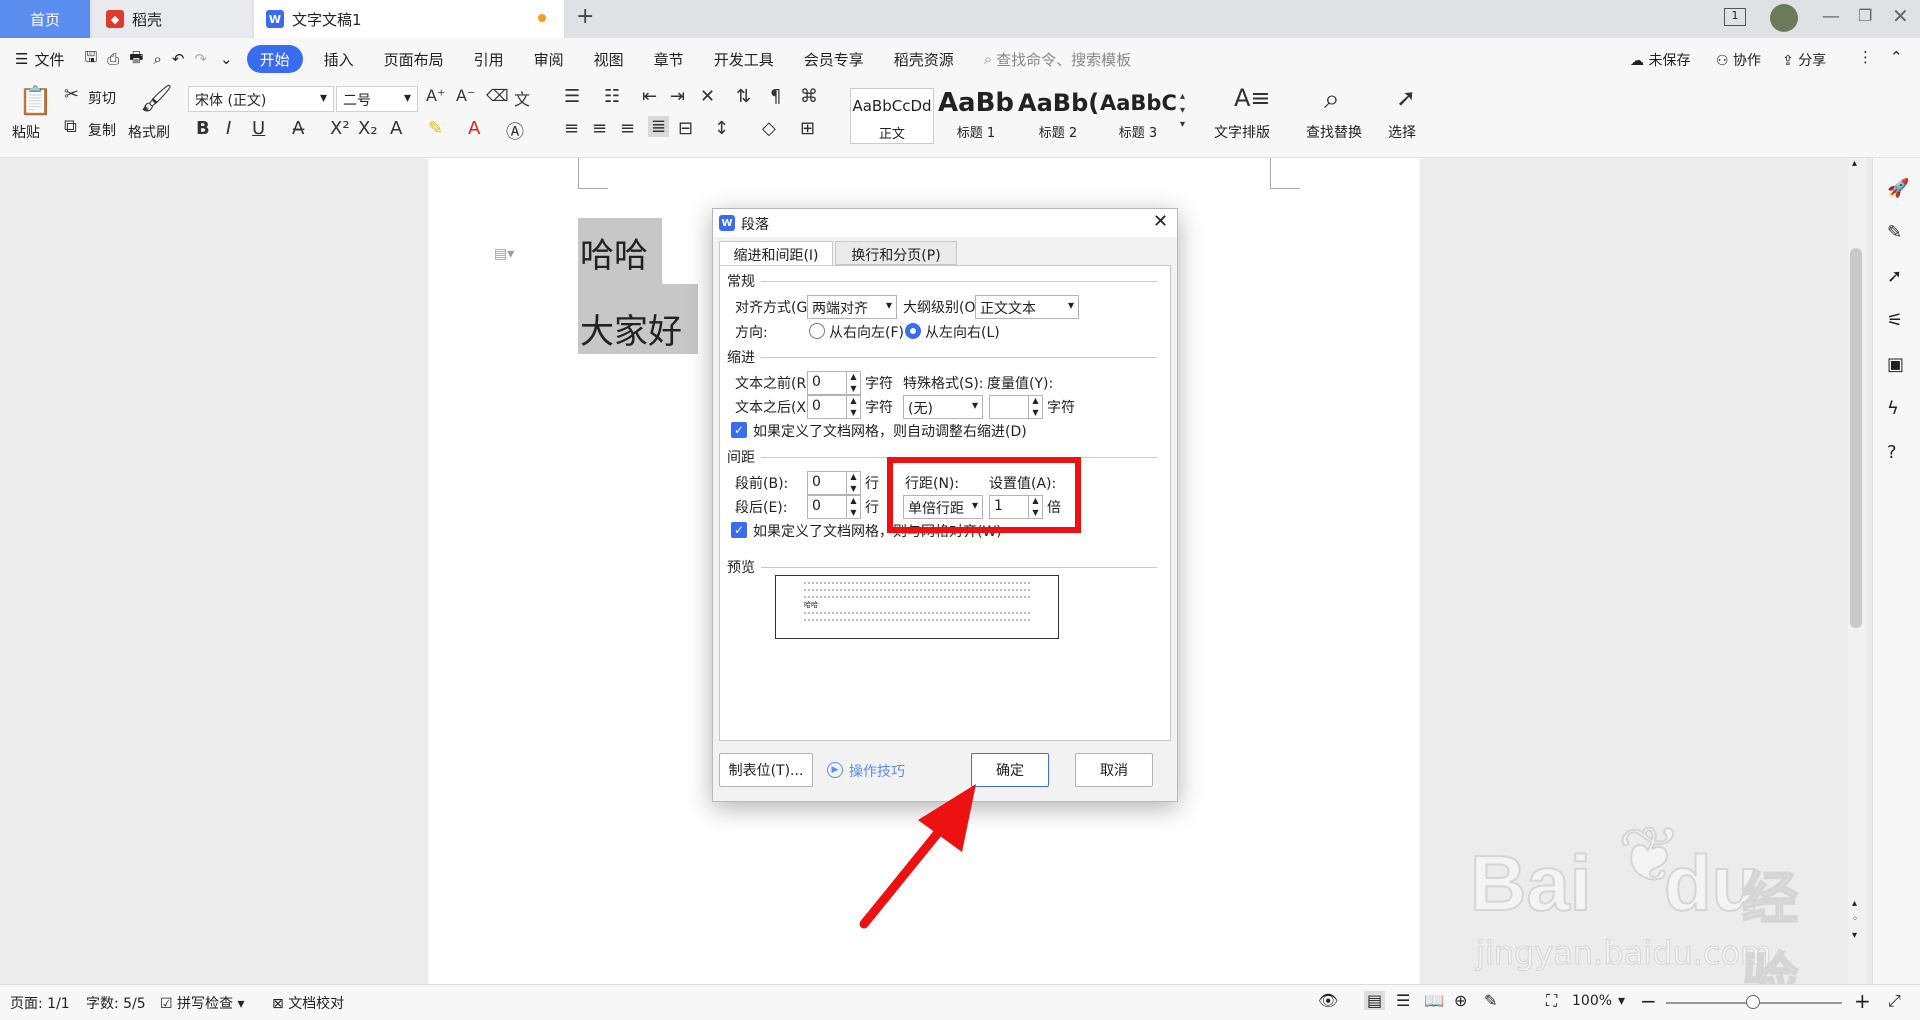  I want to click on menu-page-layout: 页面布局, so click(414, 59).